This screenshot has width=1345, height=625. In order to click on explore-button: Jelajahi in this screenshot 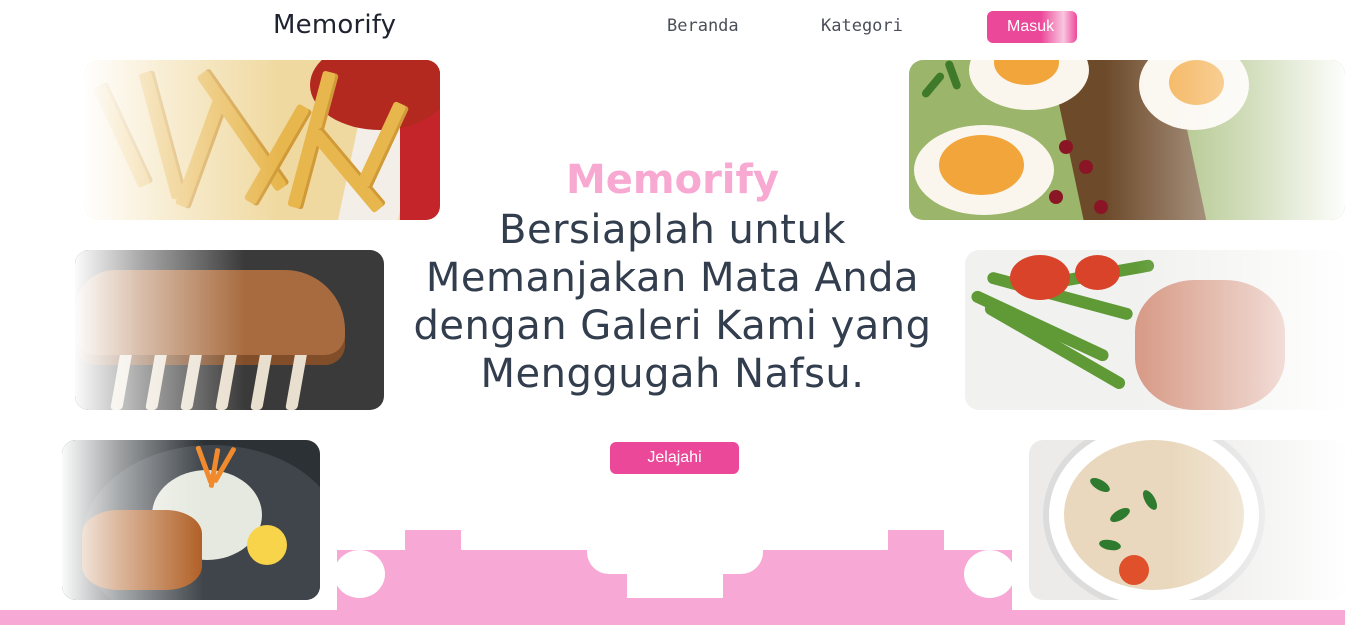, I will do `click(674, 458)`.